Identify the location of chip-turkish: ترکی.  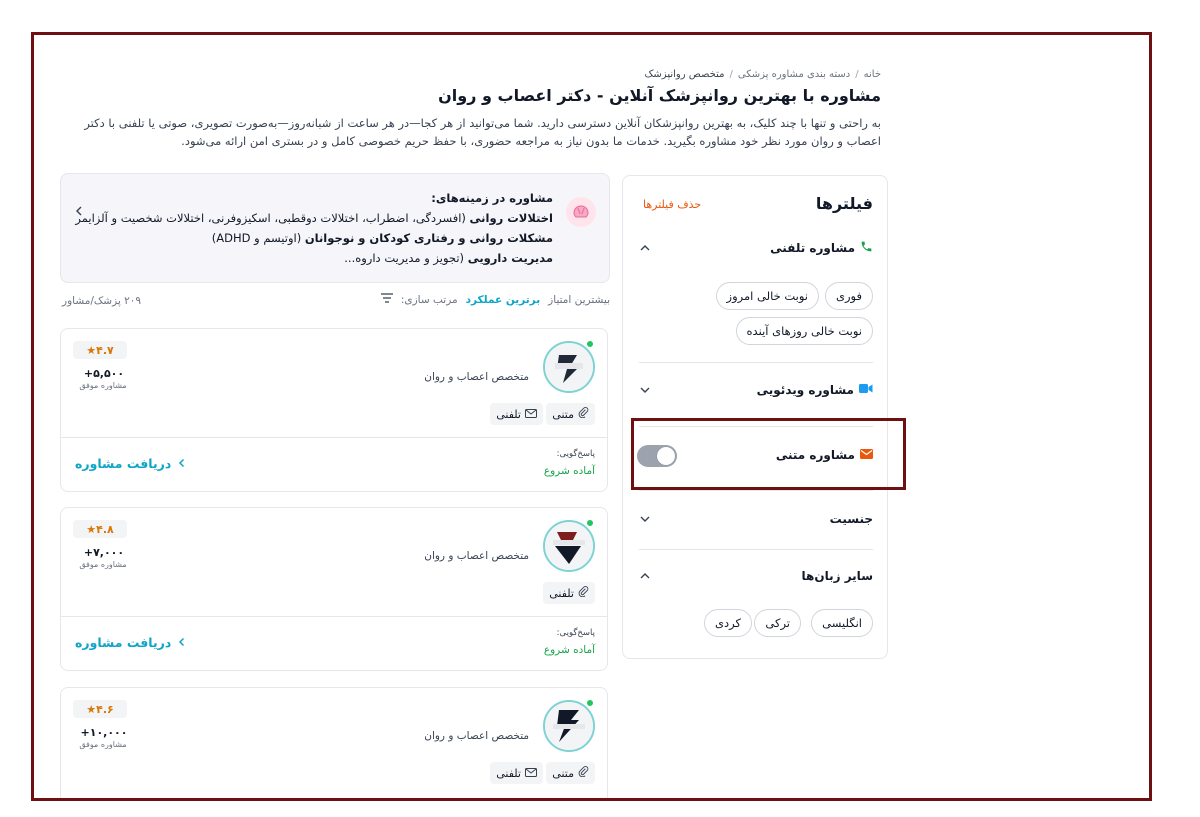
(777, 623).